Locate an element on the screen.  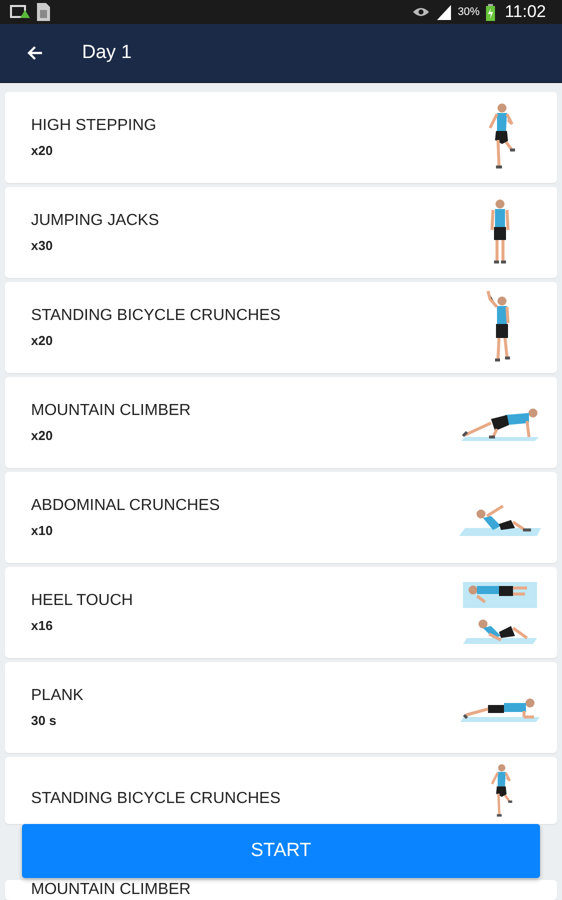
back-arrow-icon is located at coordinates (34, 53).